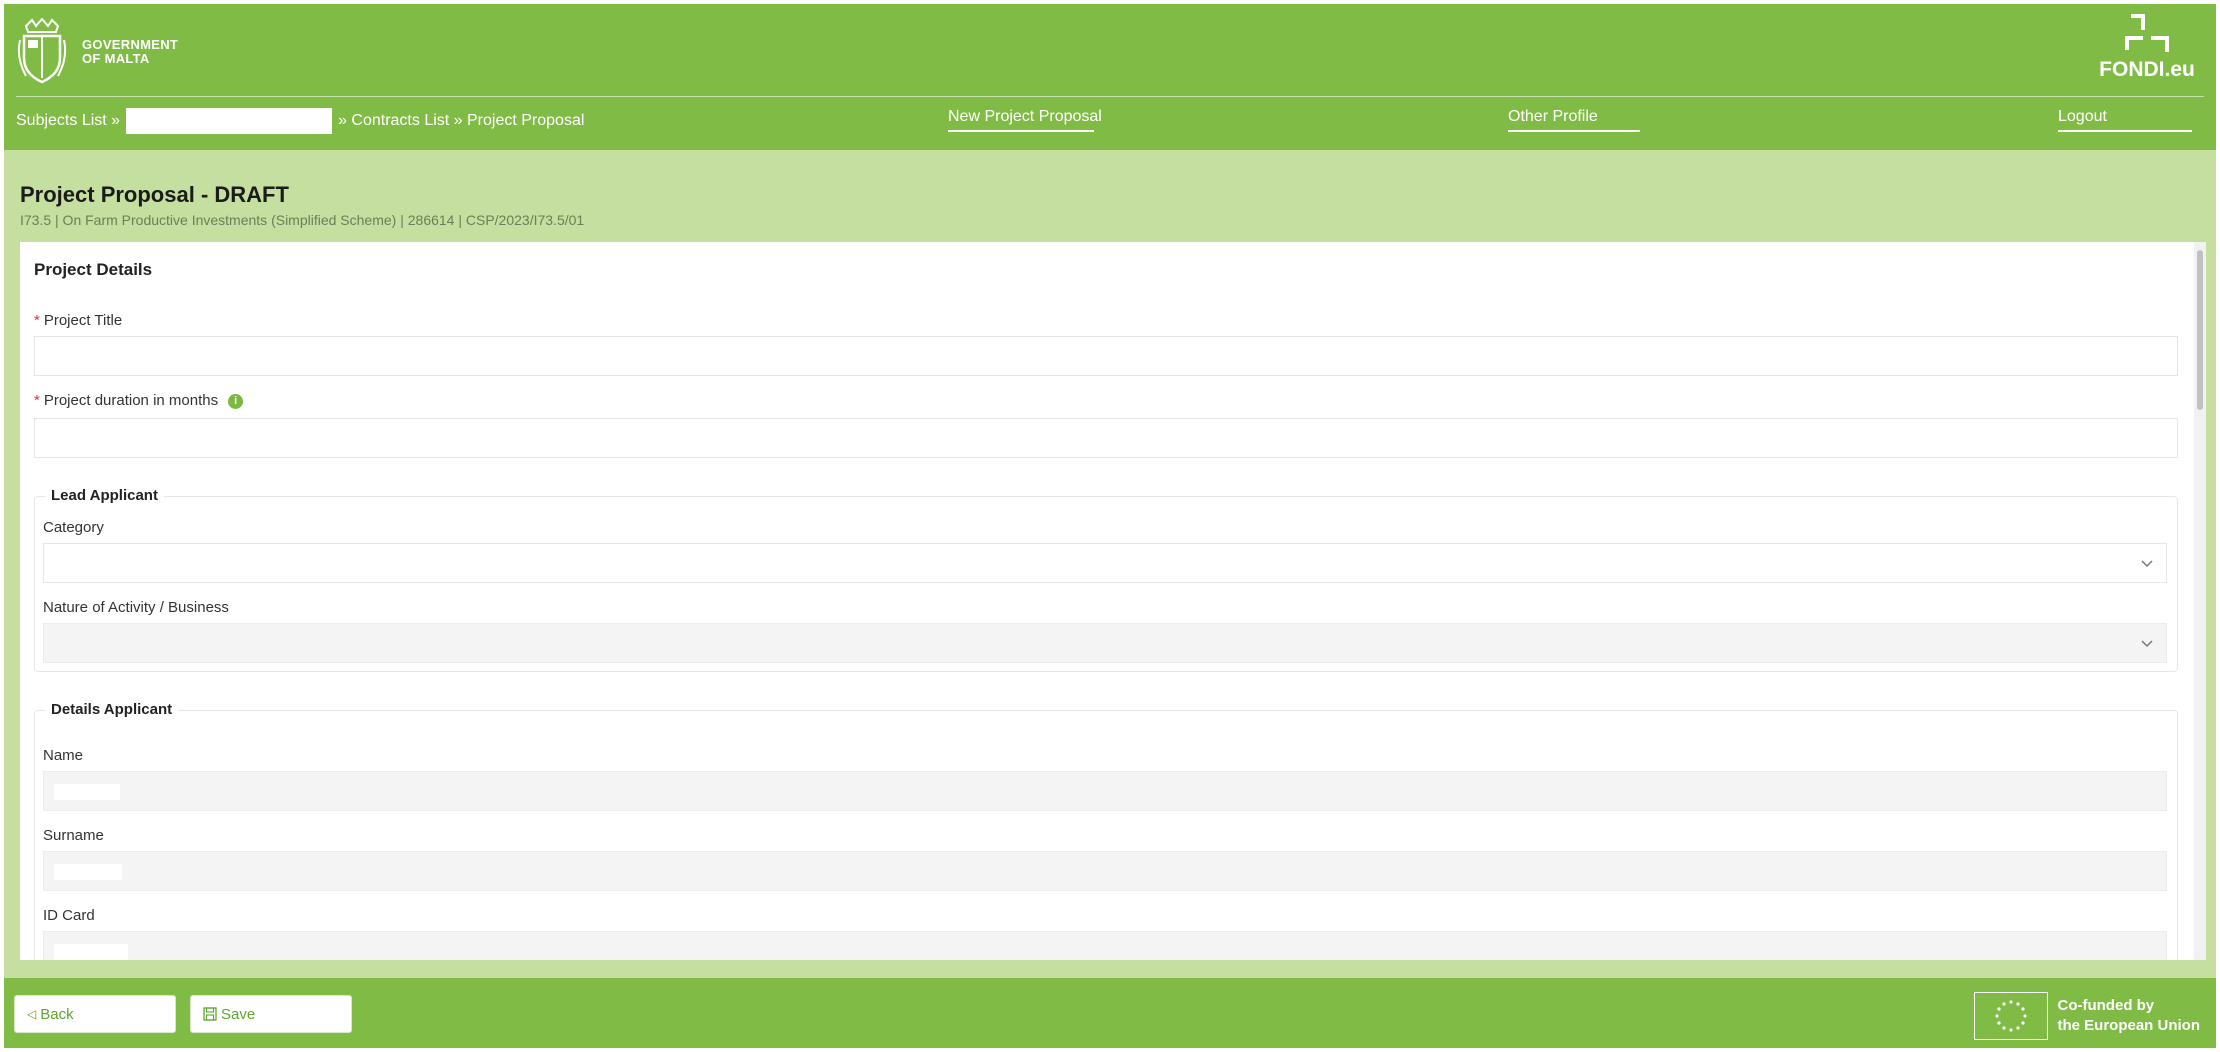 The height and width of the screenshot is (1052, 2220). Describe the element at coordinates (2200, 330) in the screenshot. I see `scroll-thumb` at that location.